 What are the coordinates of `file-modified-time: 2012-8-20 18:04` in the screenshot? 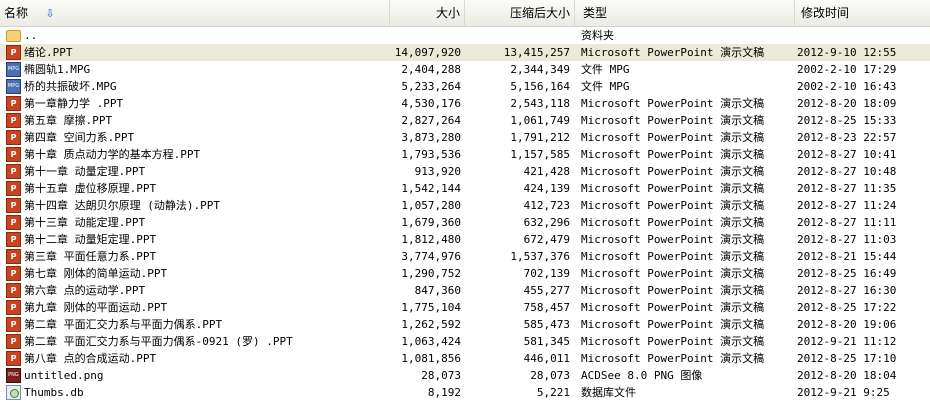 It's located at (847, 375).